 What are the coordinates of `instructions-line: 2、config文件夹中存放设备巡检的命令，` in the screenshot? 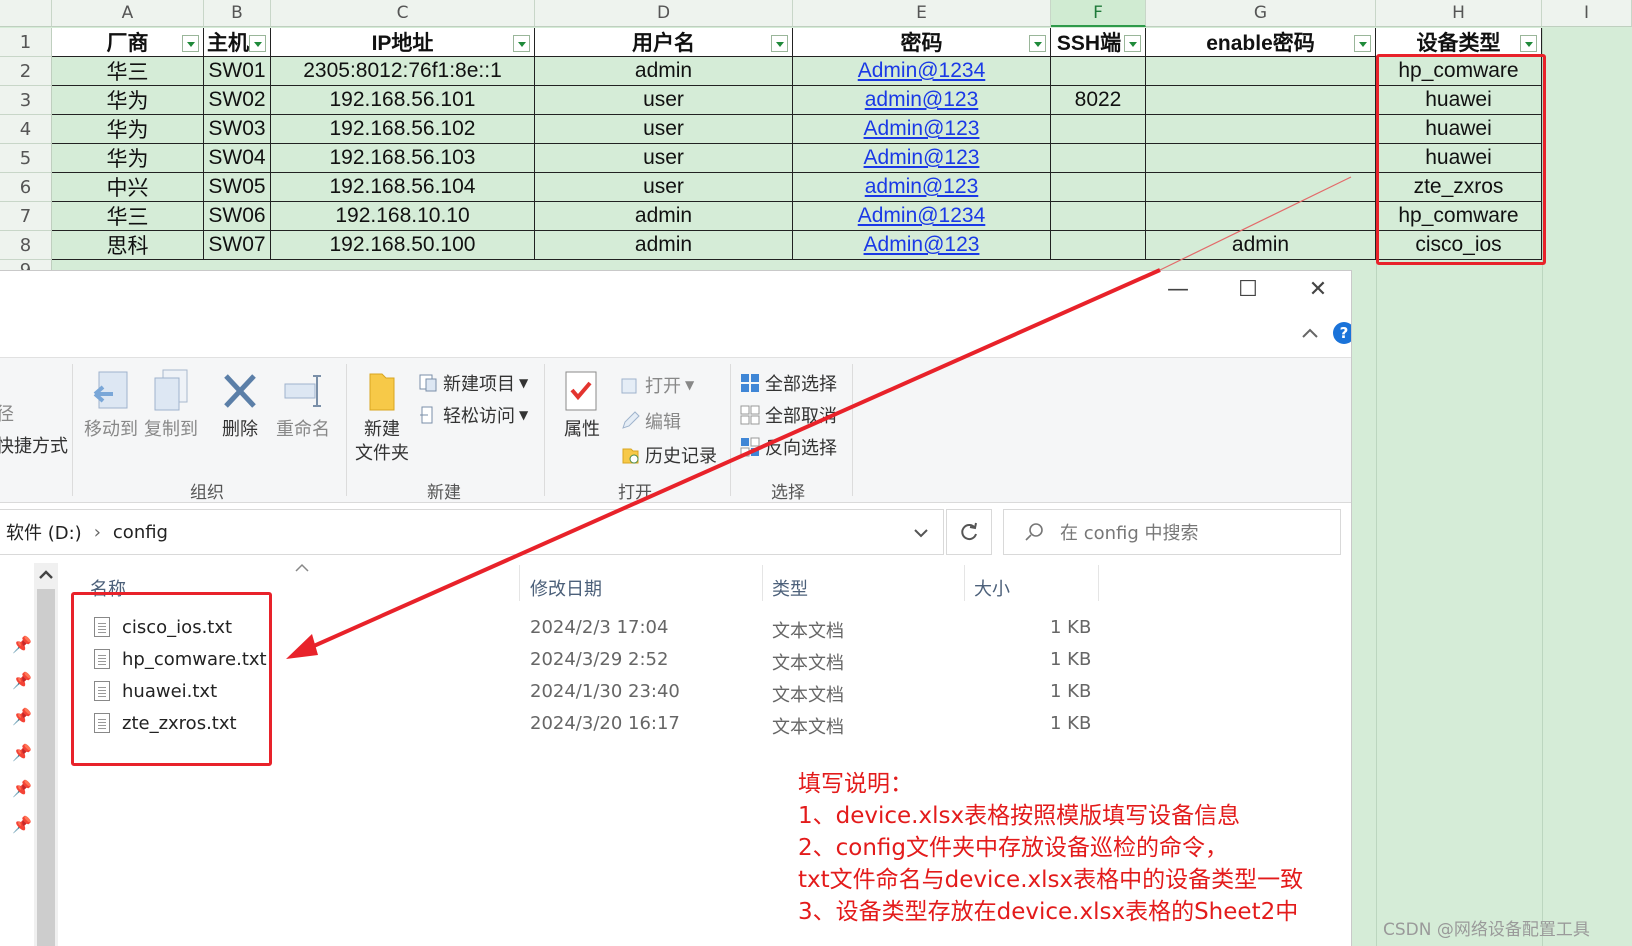 It's located at (1013, 848).